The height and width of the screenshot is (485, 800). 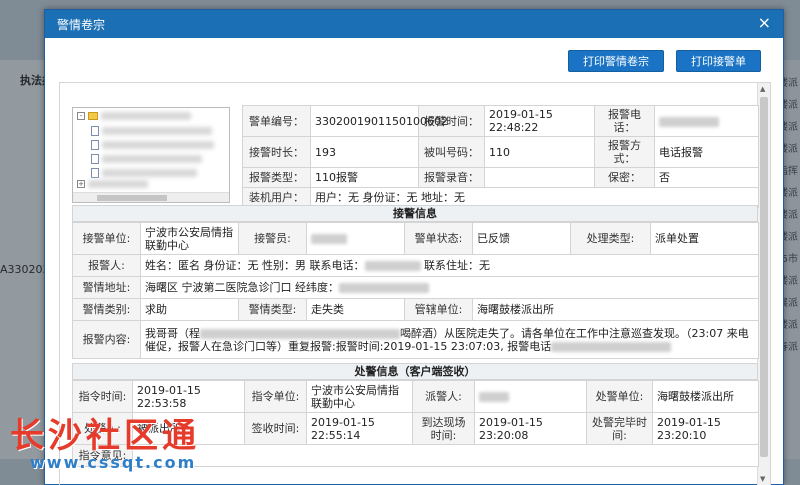 What do you see at coordinates (443, 396) in the screenshot?
I see `dispatcher-label: 派警人:` at bounding box center [443, 396].